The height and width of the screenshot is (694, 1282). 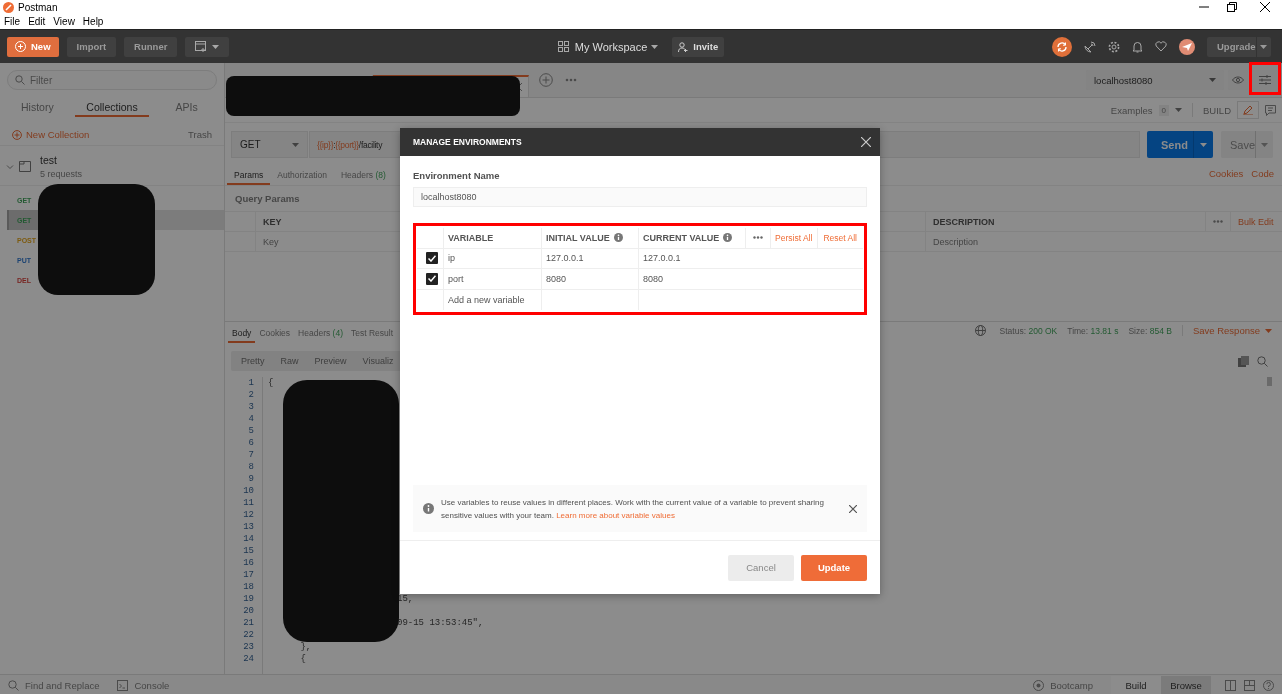 I want to click on copy-icon, so click(x=1243, y=361).